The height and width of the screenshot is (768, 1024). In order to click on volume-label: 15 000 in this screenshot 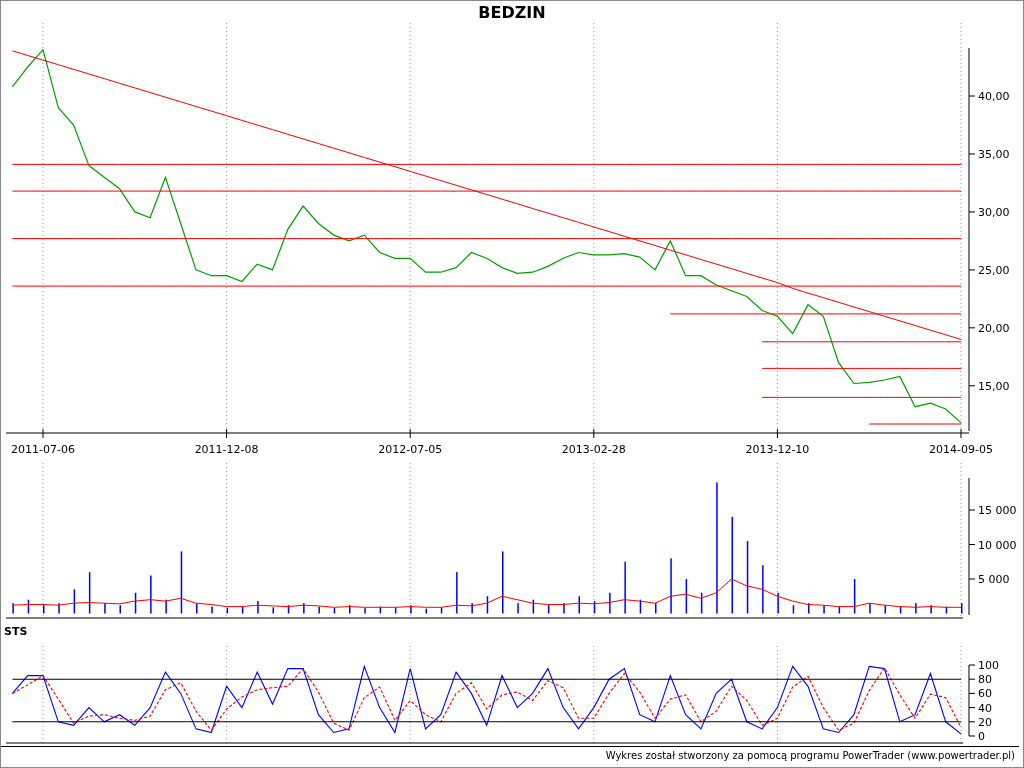, I will do `click(997, 510)`.